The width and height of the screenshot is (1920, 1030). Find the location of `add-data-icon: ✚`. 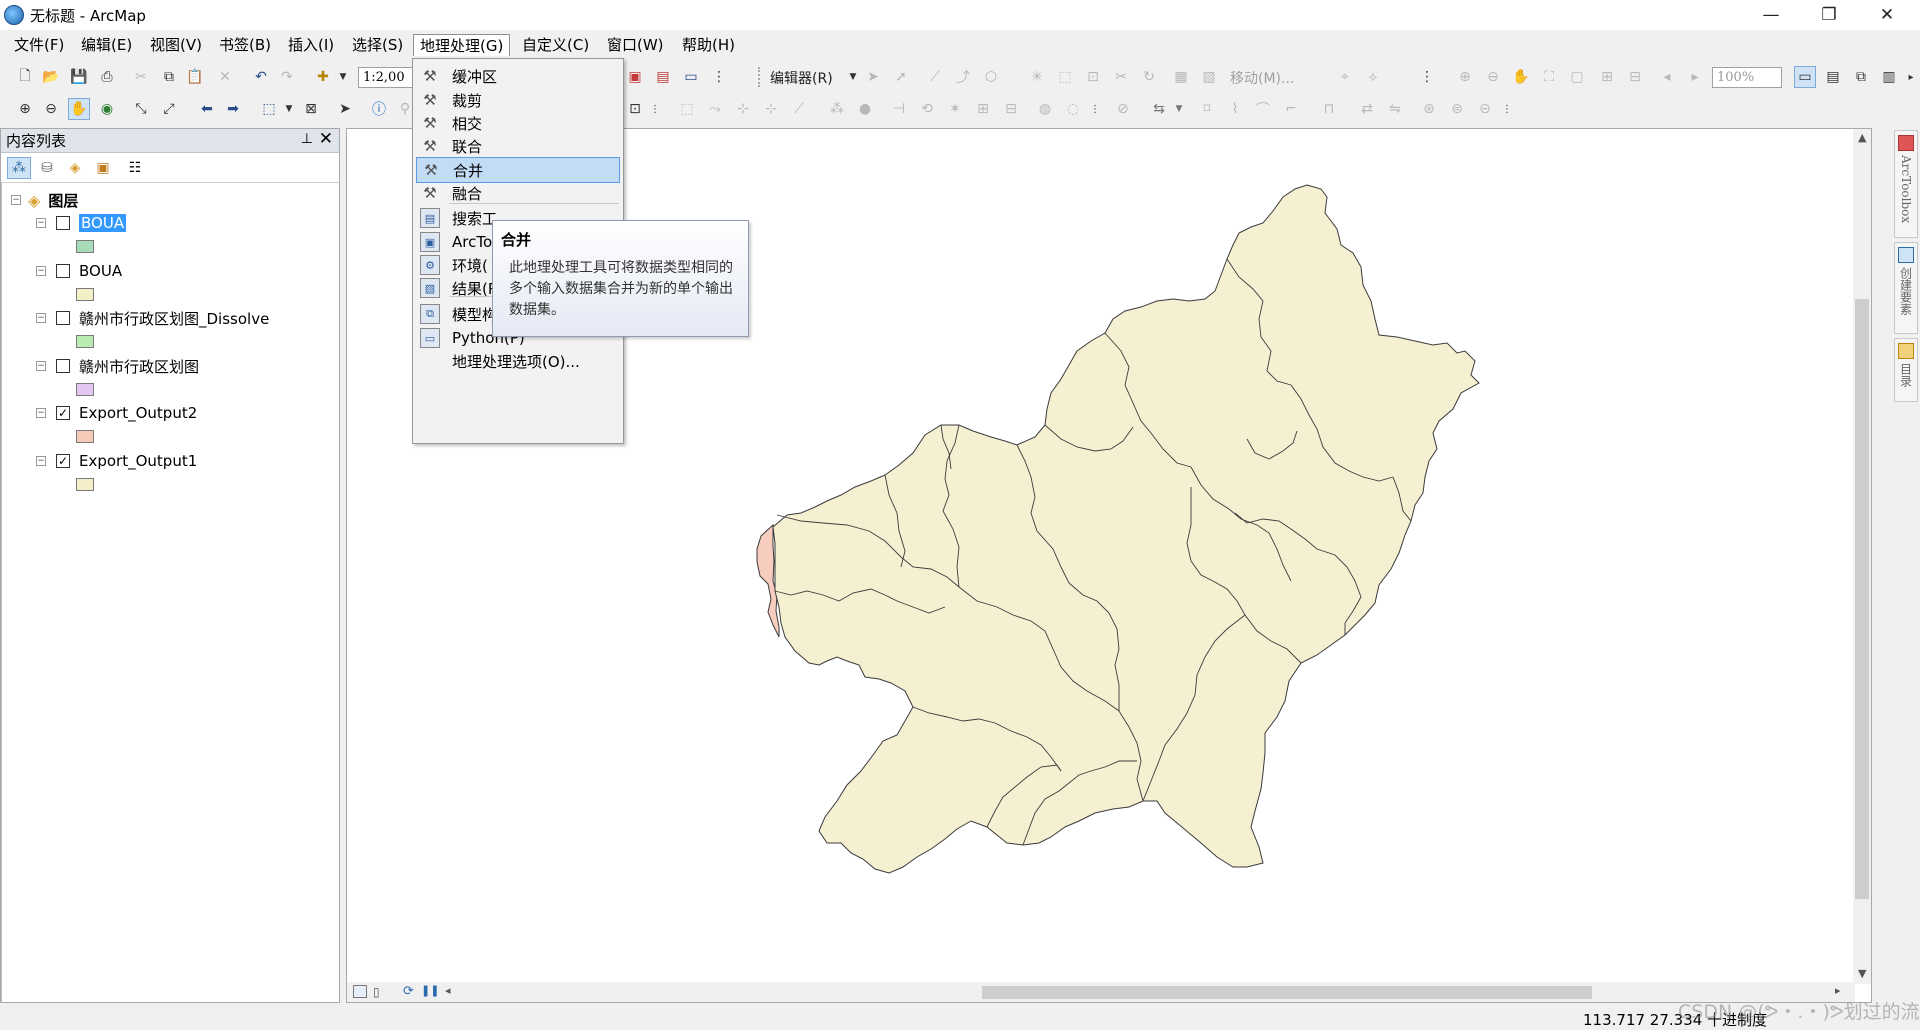

add-data-icon: ✚ is located at coordinates (323, 77).